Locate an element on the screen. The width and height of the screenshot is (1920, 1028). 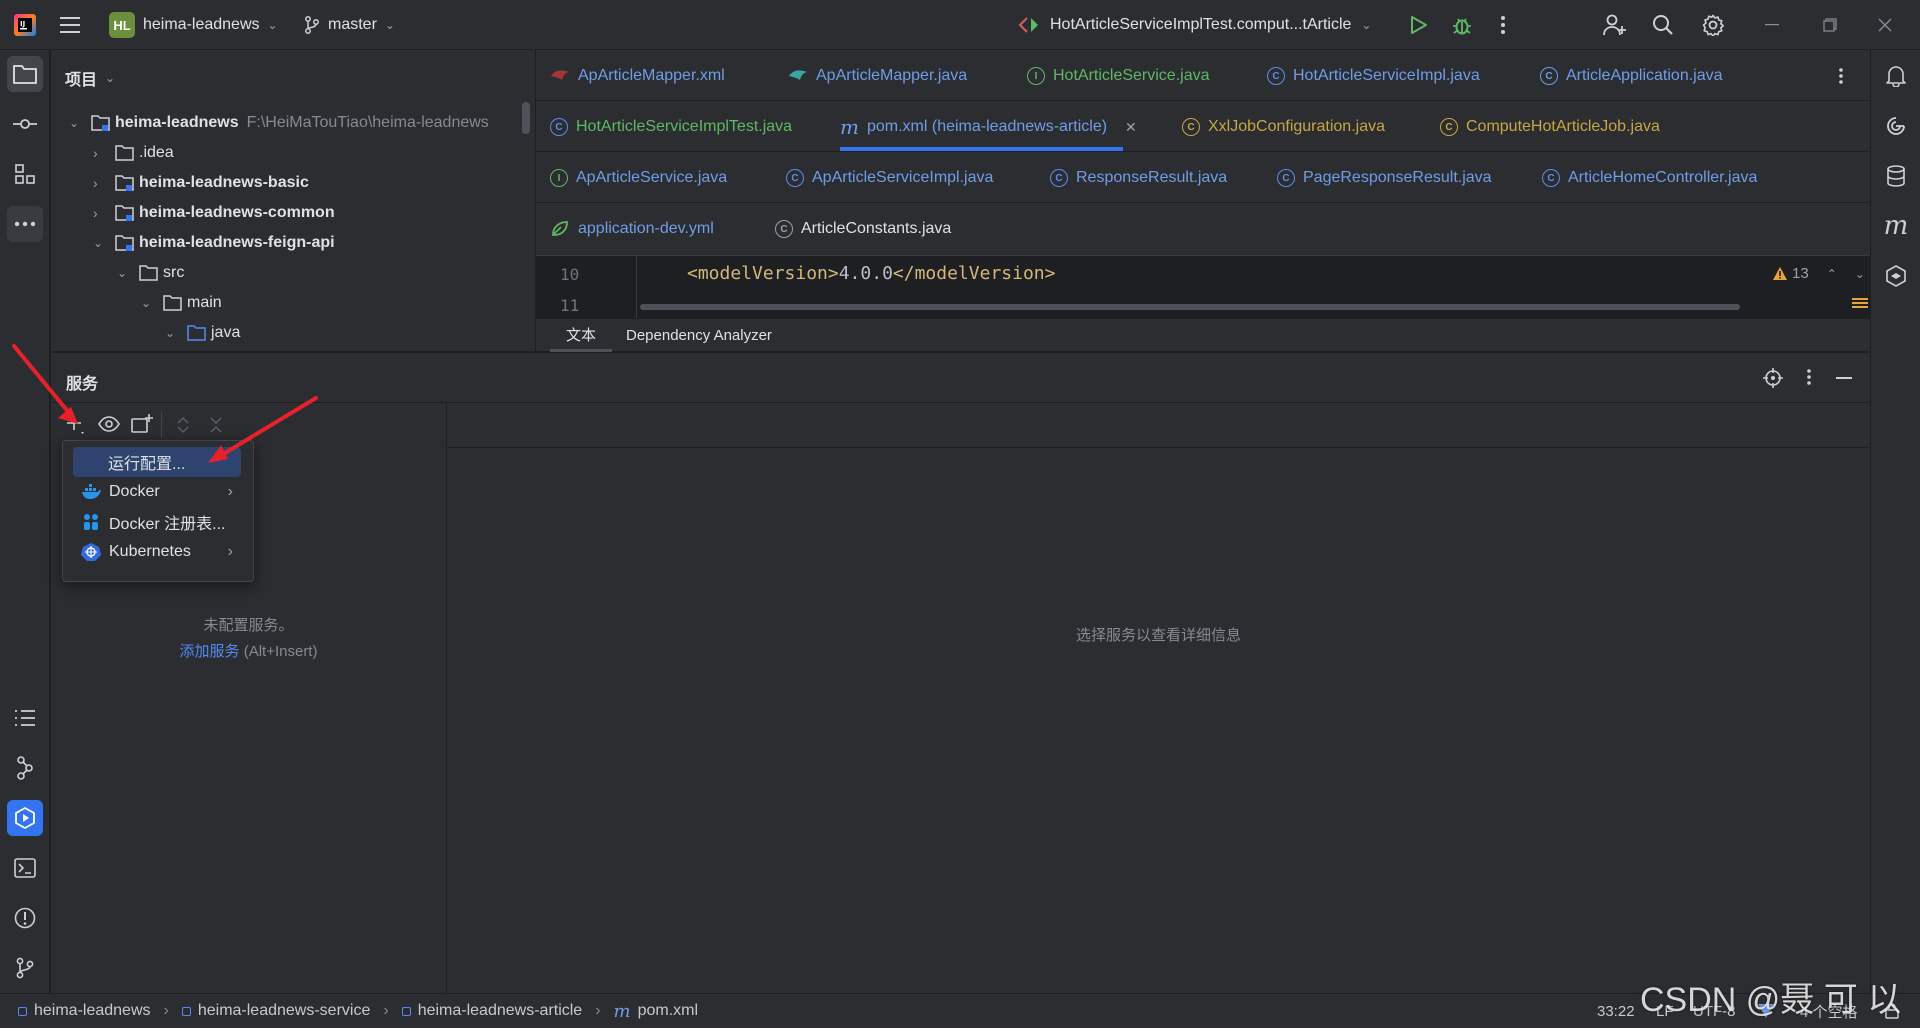
hide-panel-icon is located at coordinates (1844, 378).